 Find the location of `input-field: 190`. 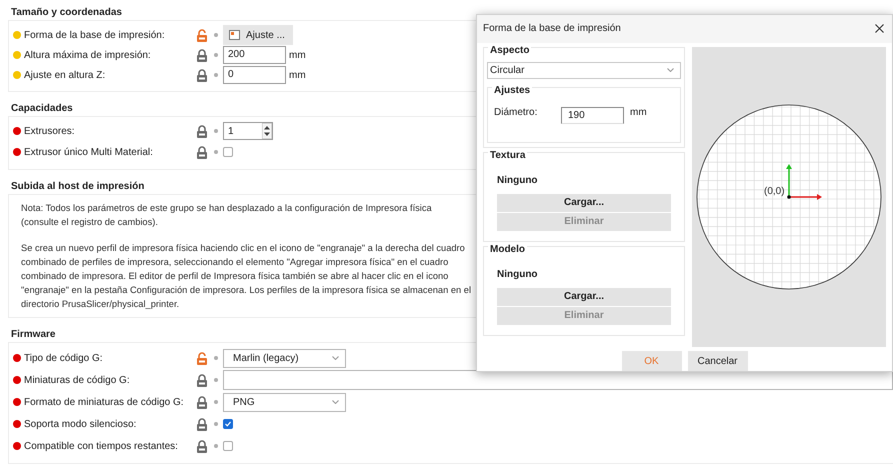

input-field: 190 is located at coordinates (592, 115).